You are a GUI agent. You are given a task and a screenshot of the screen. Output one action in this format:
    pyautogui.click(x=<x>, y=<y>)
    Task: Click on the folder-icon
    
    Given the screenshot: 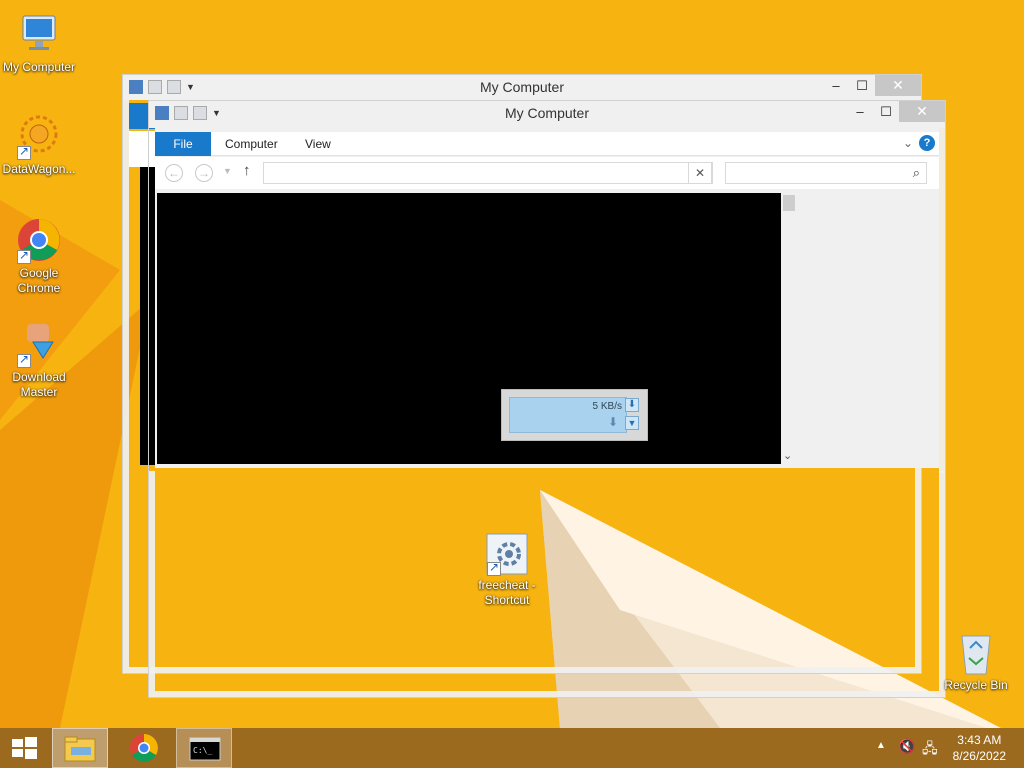 What is the action you would take?
    pyautogui.click(x=80, y=749)
    